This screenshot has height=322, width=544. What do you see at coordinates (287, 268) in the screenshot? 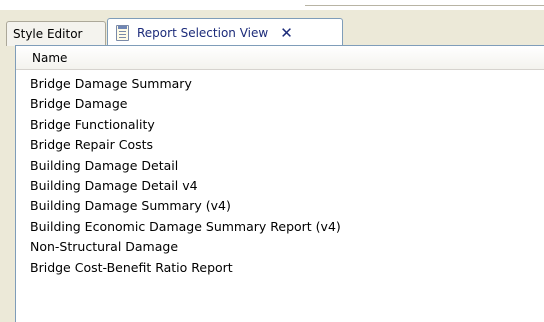
I see `list-item: Bridge Cost-Benefit Ratio Report` at bounding box center [287, 268].